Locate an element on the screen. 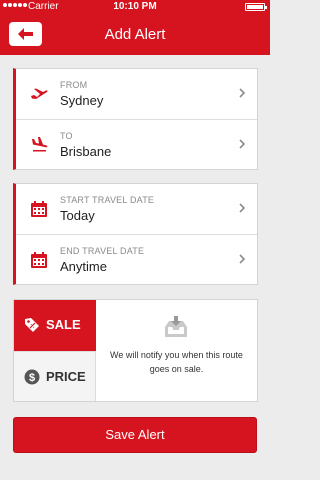  sale-option-label: SALE is located at coordinates (63, 324).